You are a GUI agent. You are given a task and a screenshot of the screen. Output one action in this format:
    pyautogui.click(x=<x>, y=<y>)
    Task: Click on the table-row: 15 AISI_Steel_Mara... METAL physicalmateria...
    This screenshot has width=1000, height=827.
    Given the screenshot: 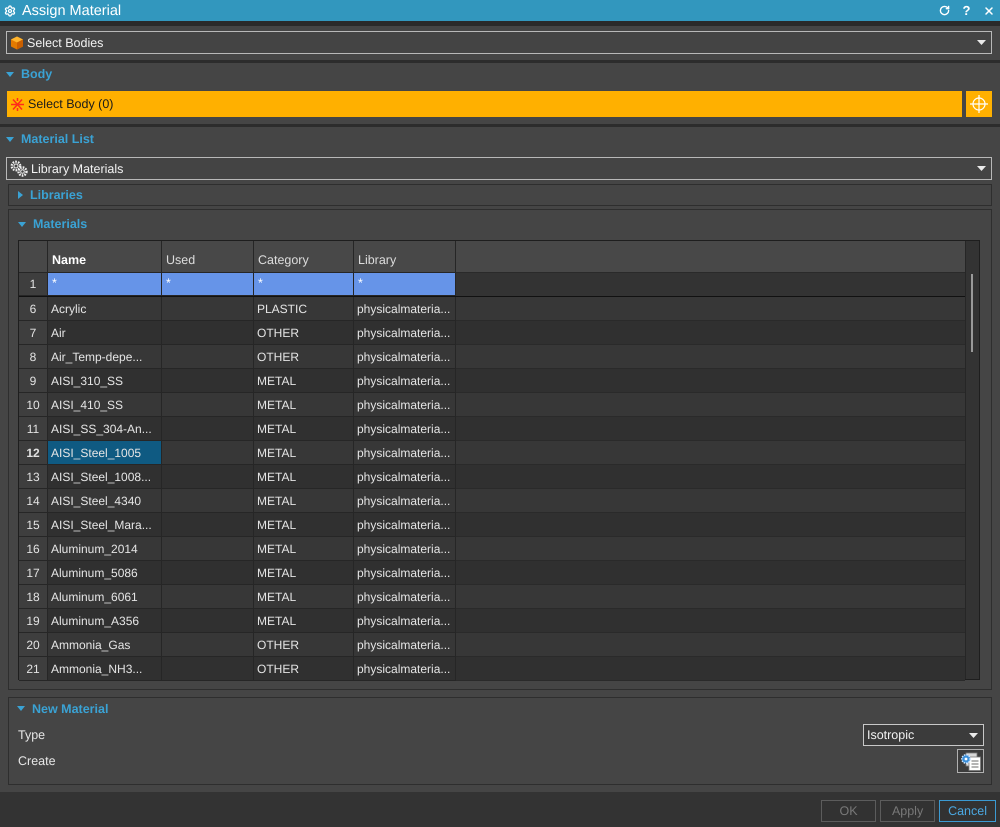 What is the action you would take?
    pyautogui.click(x=492, y=525)
    